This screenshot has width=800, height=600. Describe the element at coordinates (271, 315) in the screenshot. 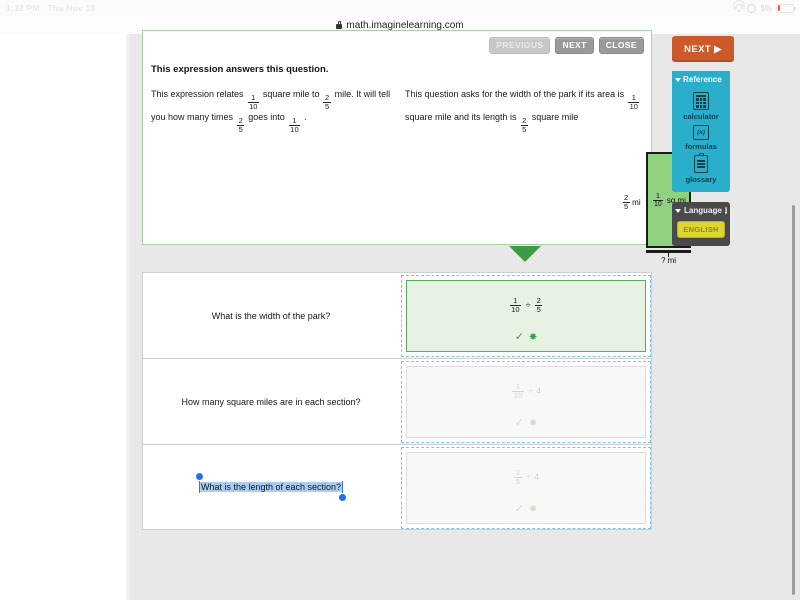

I see `prompt-text: What is the width of the park?` at that location.